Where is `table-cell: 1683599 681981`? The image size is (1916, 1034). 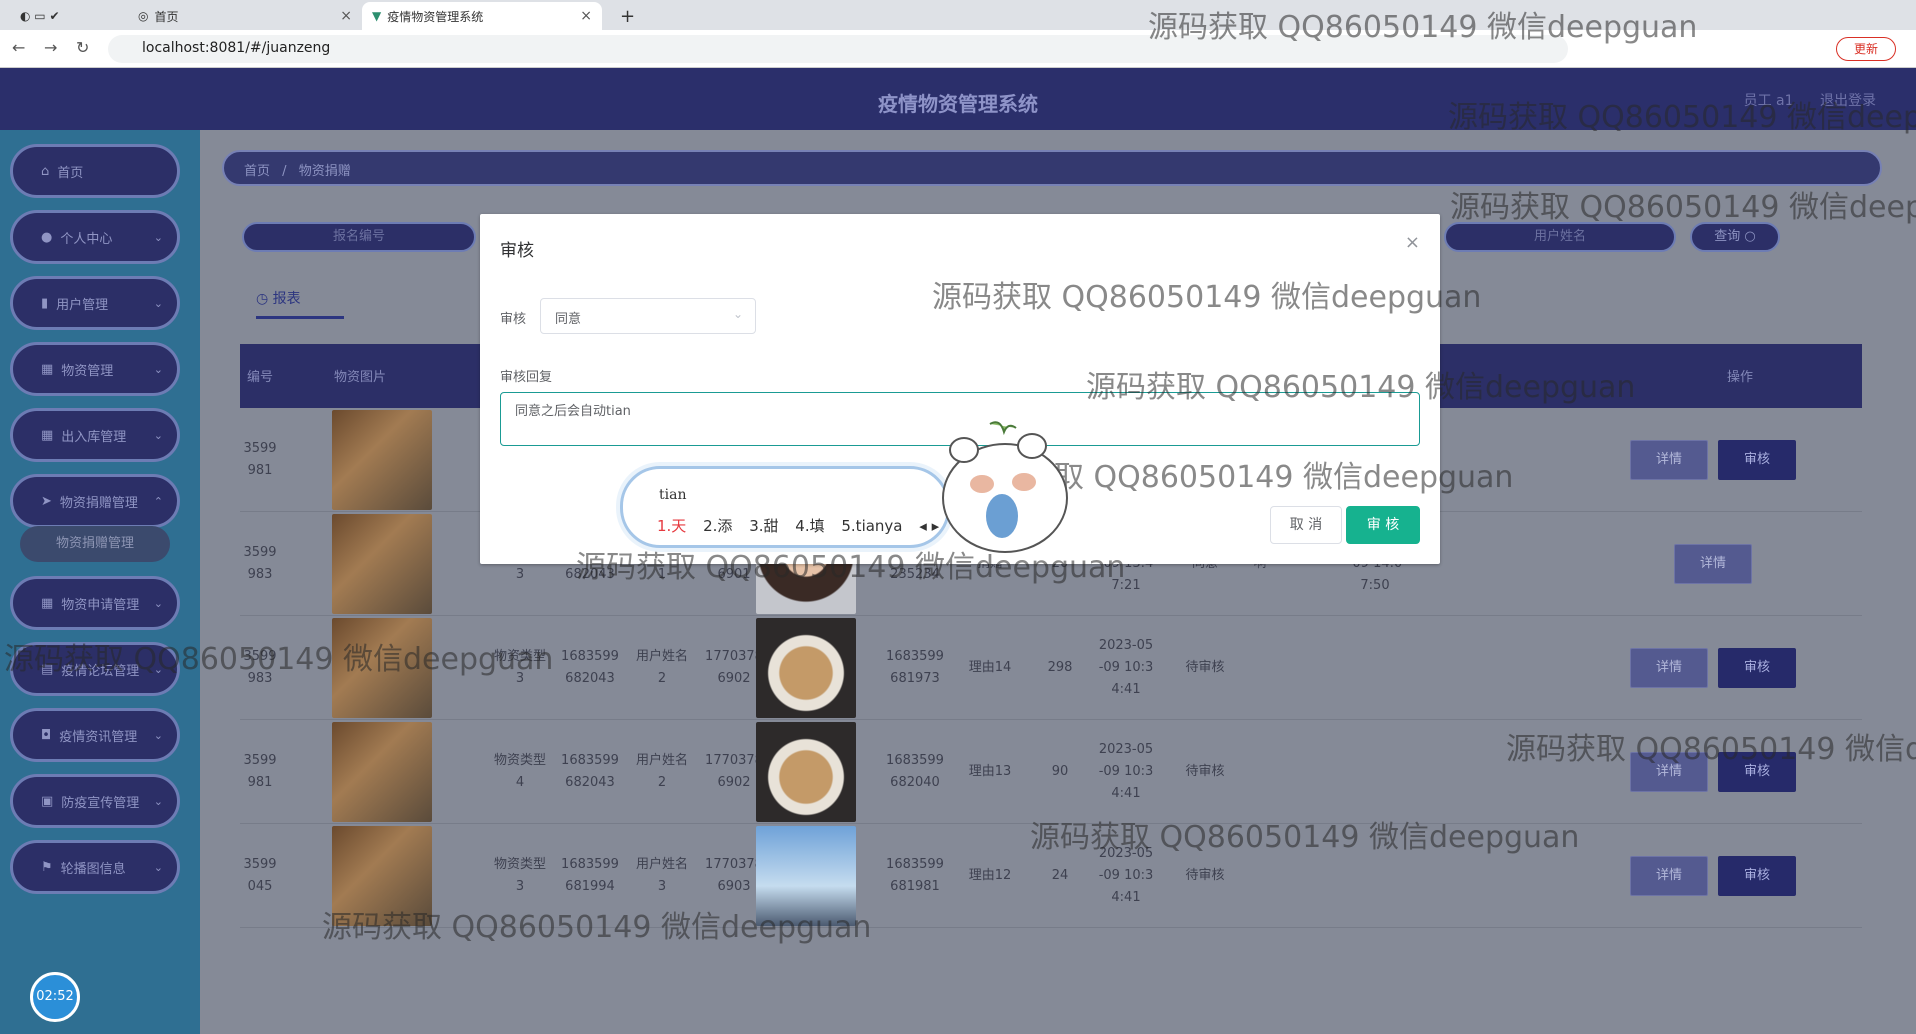
table-cell: 1683599 681981 is located at coordinates (915, 875).